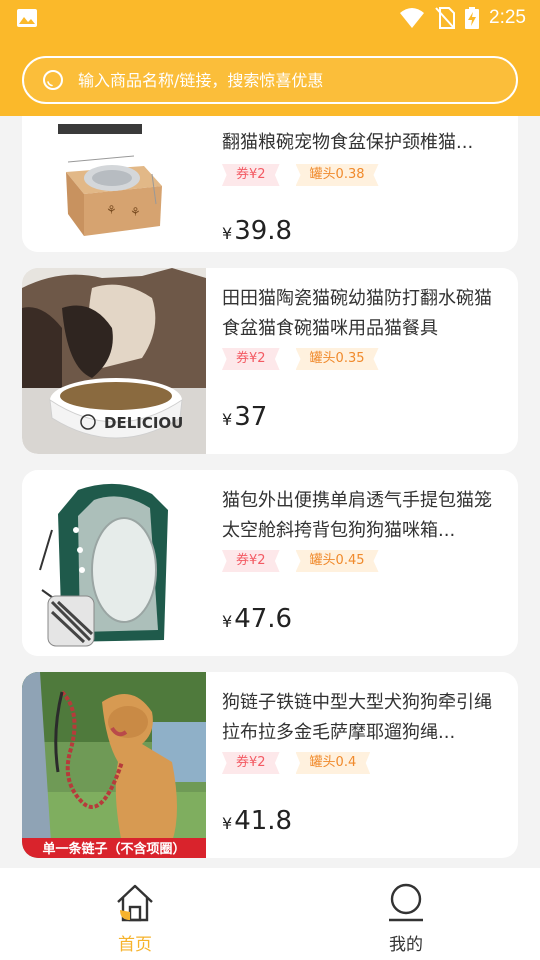  Describe the element at coordinates (337, 175) in the screenshot. I see `cashback-badge: 罐头0.38` at that location.